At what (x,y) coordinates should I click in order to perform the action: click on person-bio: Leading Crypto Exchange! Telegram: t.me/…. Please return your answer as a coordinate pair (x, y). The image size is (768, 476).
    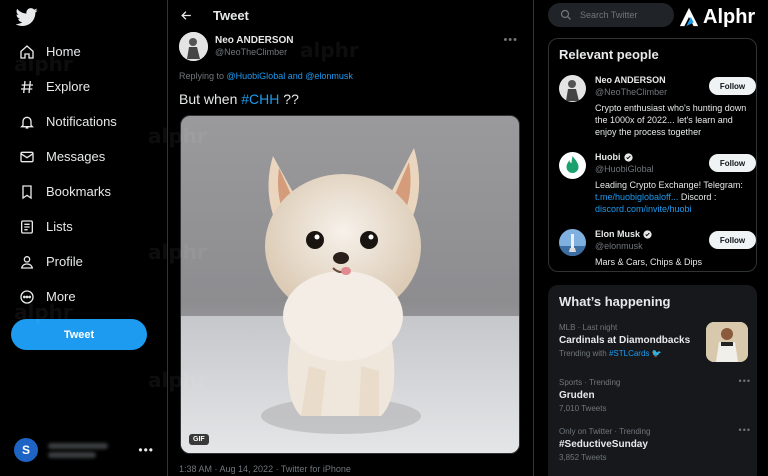
    Looking at the image, I should click on (674, 197).